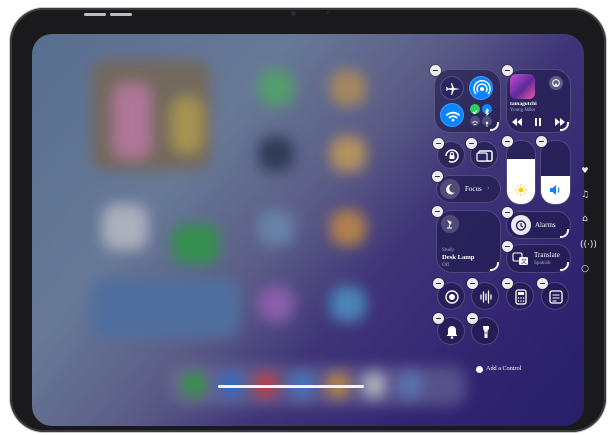 This screenshot has width=616, height=435. I want to click on airplay-icon, so click(556, 83).